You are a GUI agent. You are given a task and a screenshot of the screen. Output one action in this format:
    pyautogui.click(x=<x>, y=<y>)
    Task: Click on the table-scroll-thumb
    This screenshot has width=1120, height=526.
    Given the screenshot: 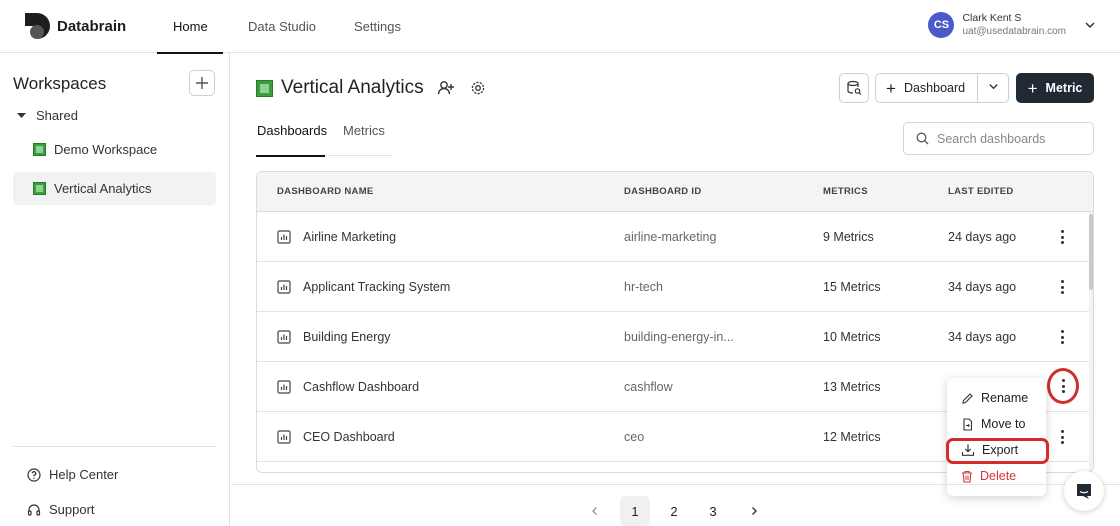 What is the action you would take?
    pyautogui.click(x=1091, y=252)
    